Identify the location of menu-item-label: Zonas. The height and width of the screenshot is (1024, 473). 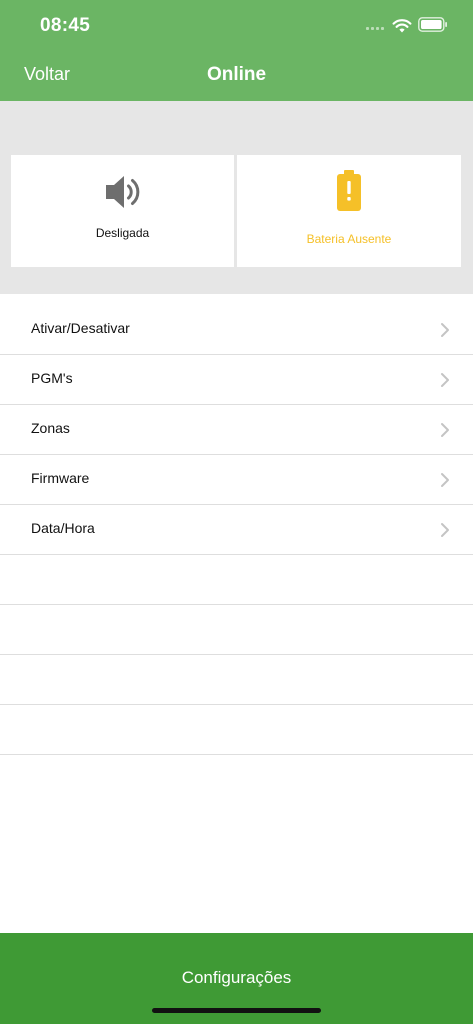
(50, 428).